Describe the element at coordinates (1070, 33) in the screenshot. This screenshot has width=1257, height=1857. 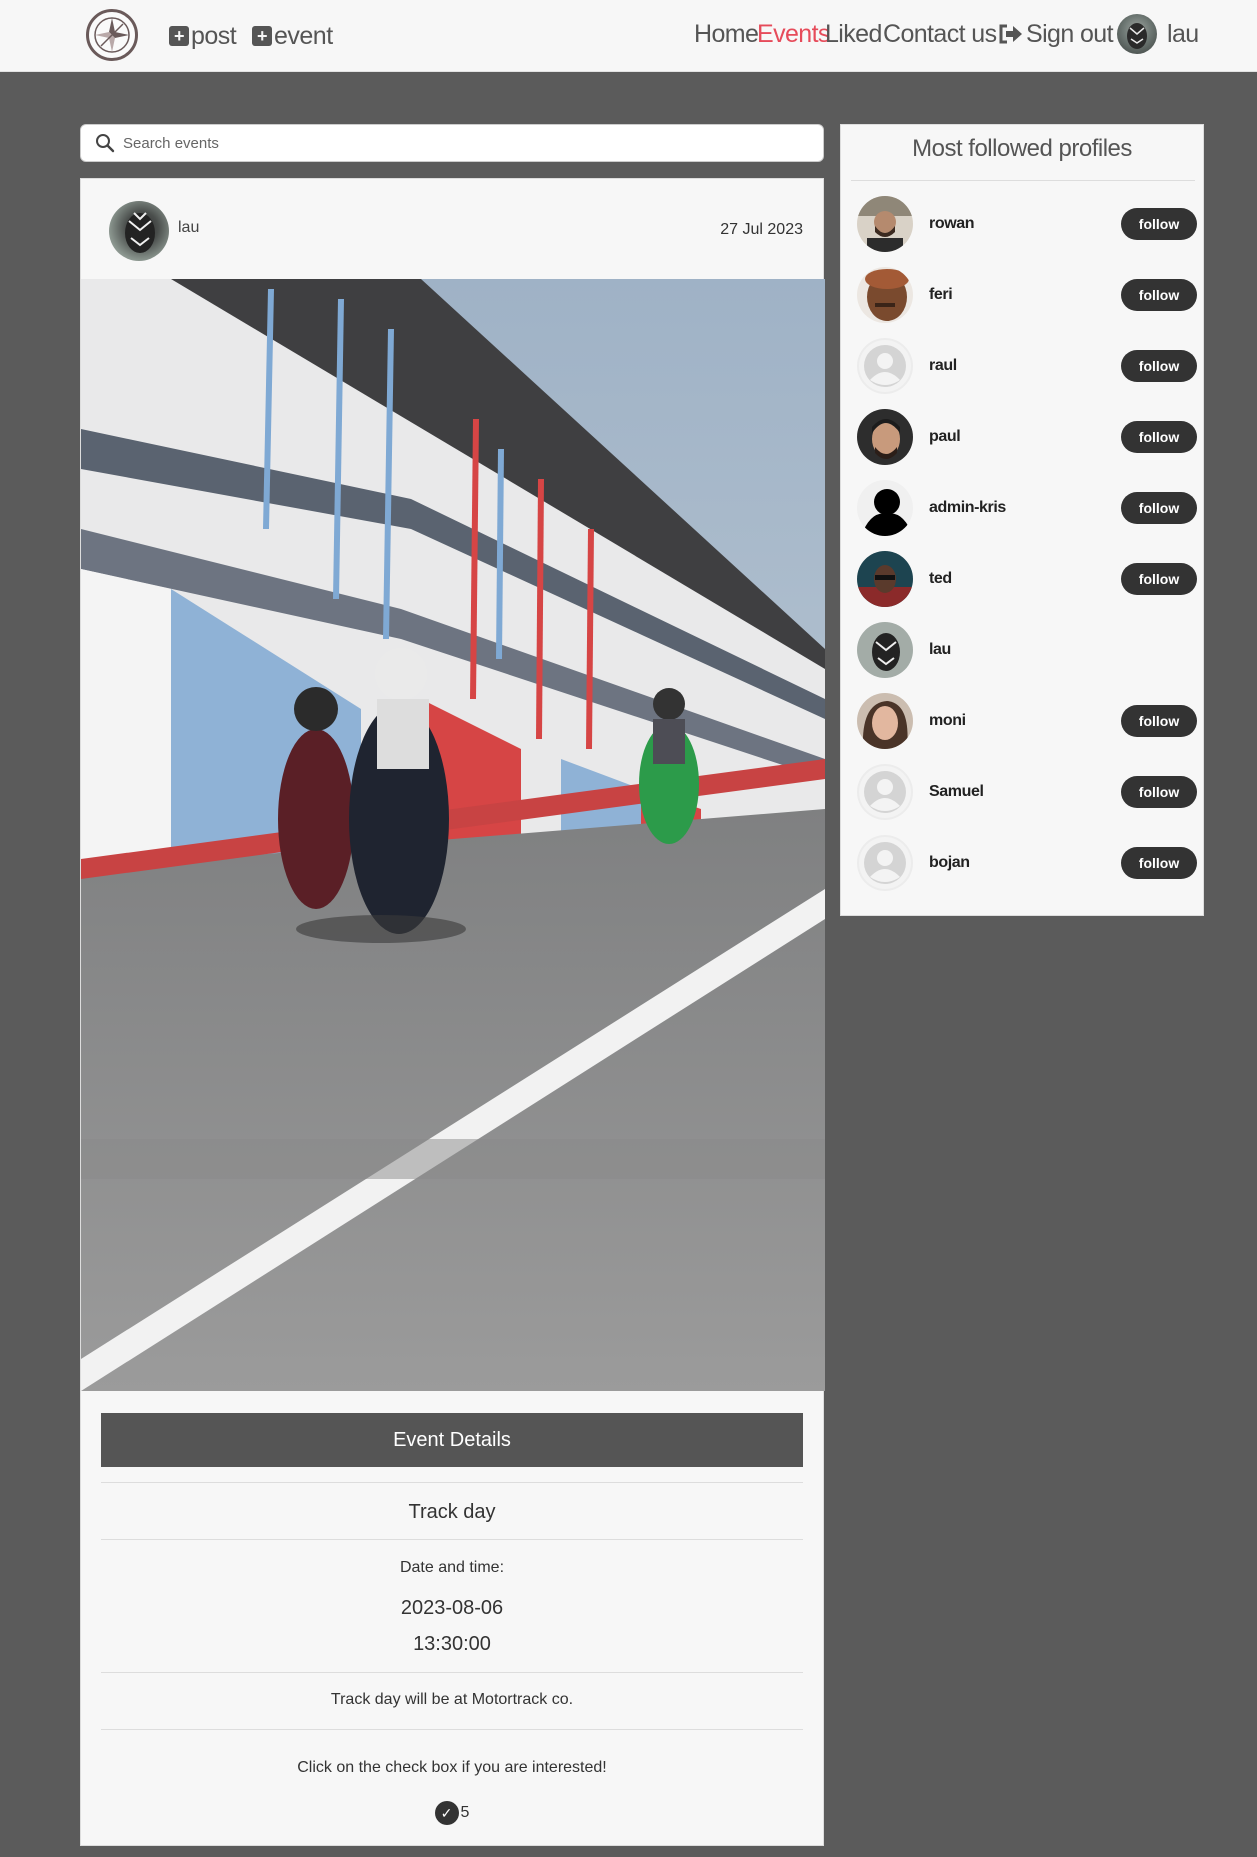
I see `signout-label: Sign out` at that location.